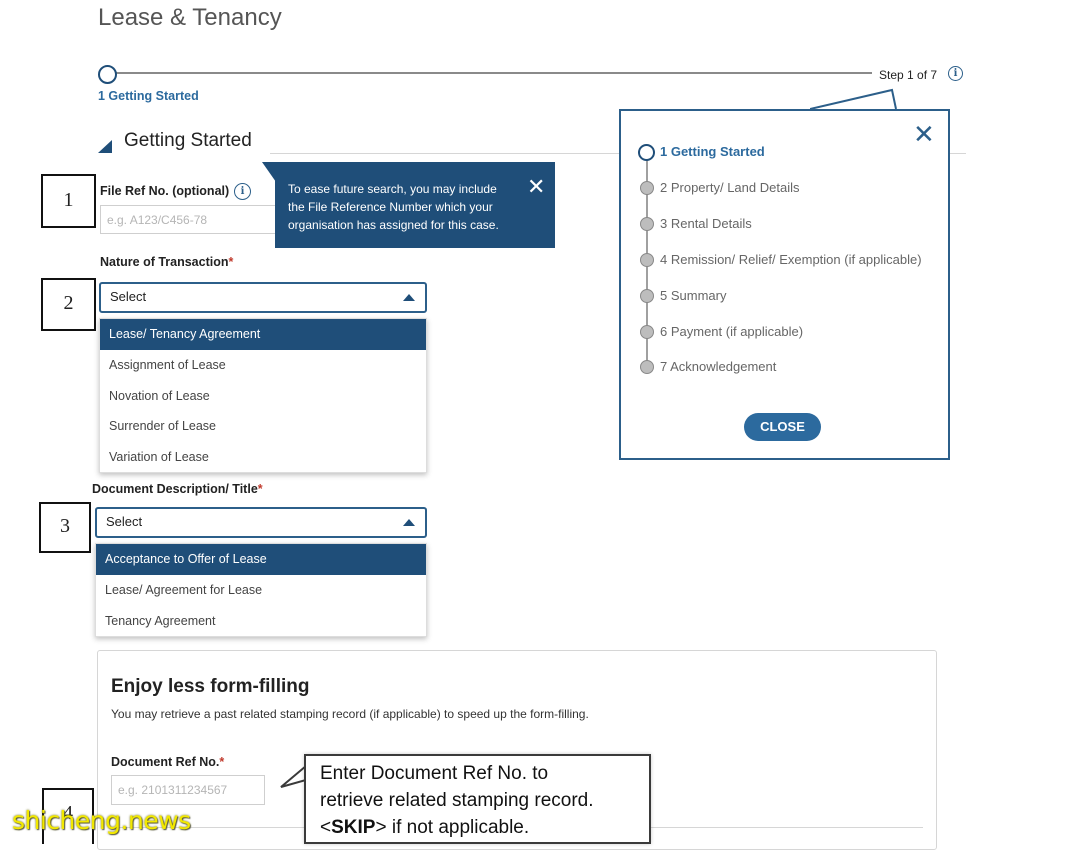  What do you see at coordinates (263, 334) in the screenshot?
I see `dropdown-option: Lease/ Tenancy Agreement` at bounding box center [263, 334].